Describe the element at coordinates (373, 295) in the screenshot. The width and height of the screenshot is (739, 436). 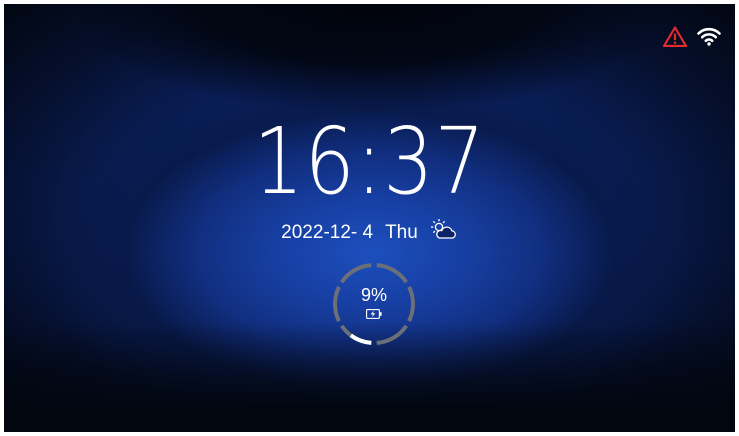
I see `battery-percent: 9%` at that location.